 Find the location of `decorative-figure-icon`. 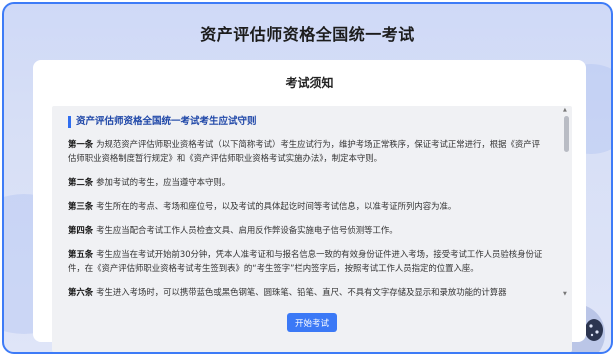

decorative-figure-icon is located at coordinates (594, 330).